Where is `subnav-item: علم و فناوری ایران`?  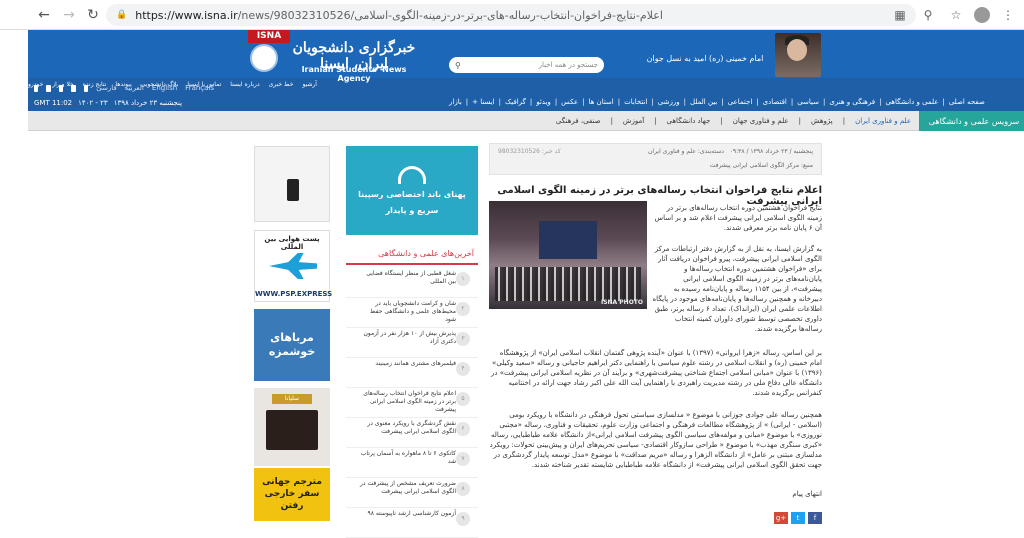 subnav-item: علم و فناوری ایران is located at coordinates (883, 121).